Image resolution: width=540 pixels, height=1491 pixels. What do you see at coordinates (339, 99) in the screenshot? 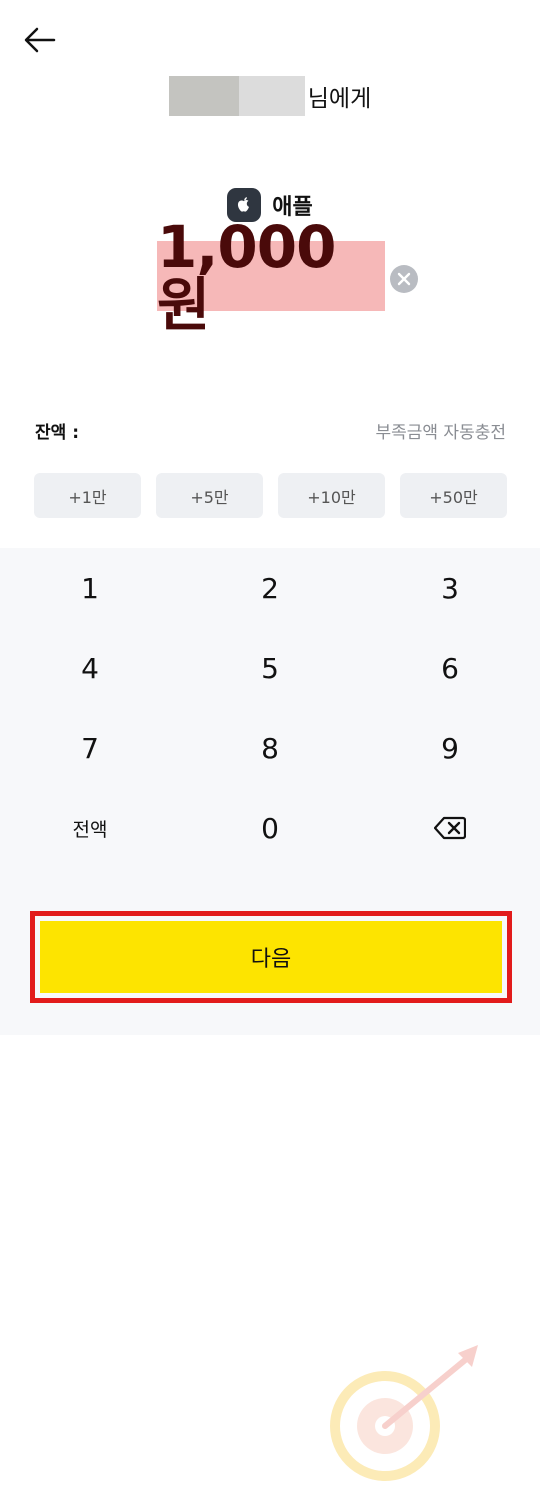
I see `recipient-suffix: 님에게` at bounding box center [339, 99].